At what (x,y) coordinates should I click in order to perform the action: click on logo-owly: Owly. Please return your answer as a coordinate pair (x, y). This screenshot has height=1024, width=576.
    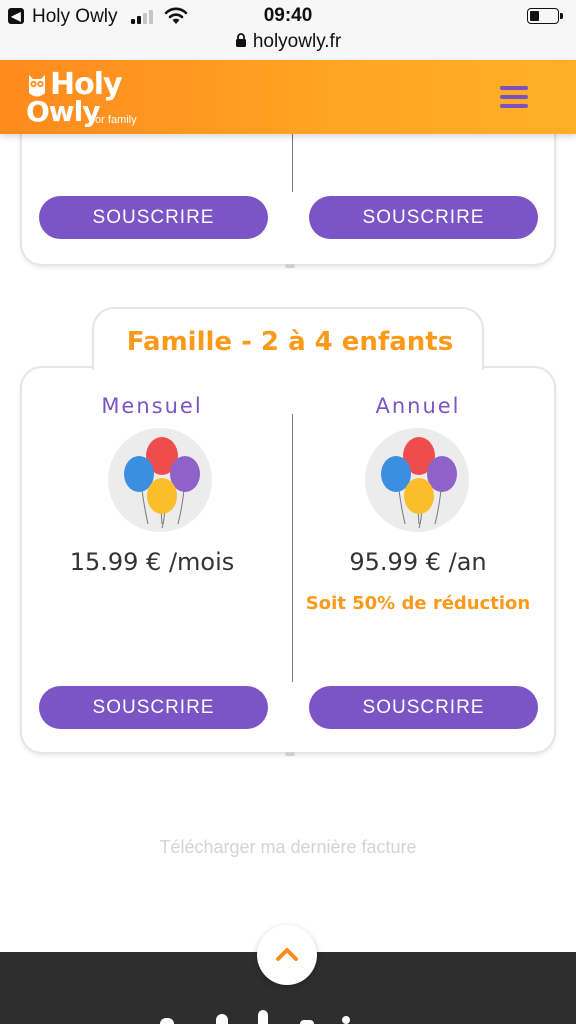
    Looking at the image, I should click on (63, 111).